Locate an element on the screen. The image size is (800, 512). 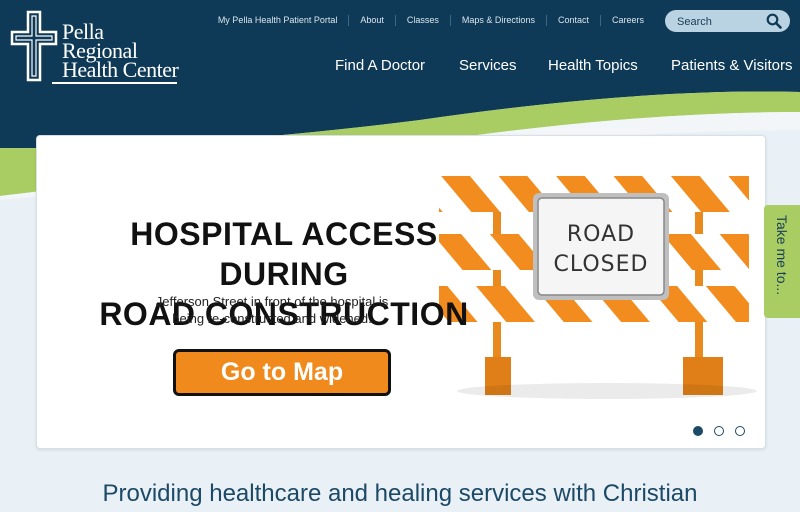
utility-link-maps-directions: Maps & Directions is located at coordinates (497, 20).